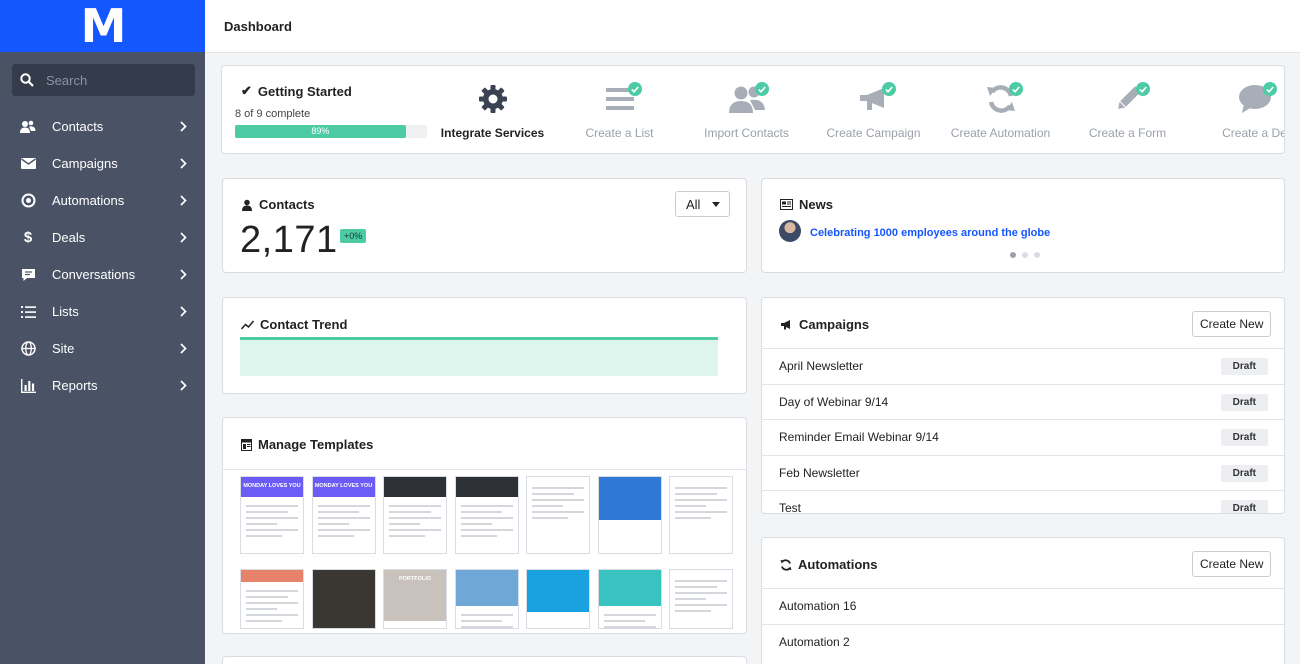 The width and height of the screenshot is (1300, 664). What do you see at coordinates (702, 204) in the screenshot?
I see `contacts-filter-select: All` at bounding box center [702, 204].